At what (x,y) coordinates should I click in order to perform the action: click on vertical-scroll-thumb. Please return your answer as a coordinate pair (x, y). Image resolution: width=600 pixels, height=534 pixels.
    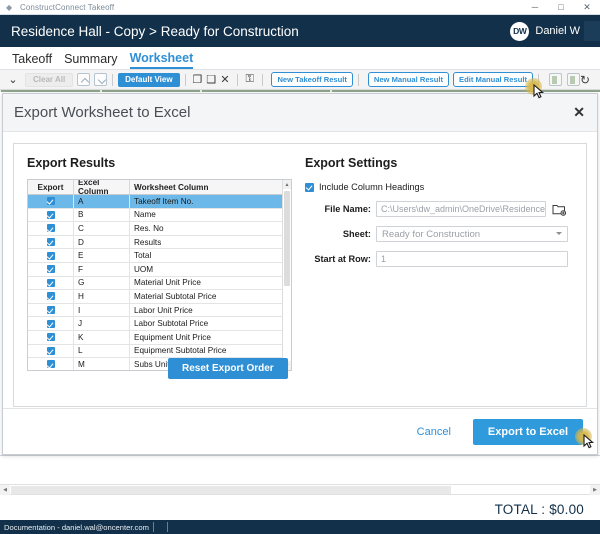
    Looking at the image, I should click on (287, 238).